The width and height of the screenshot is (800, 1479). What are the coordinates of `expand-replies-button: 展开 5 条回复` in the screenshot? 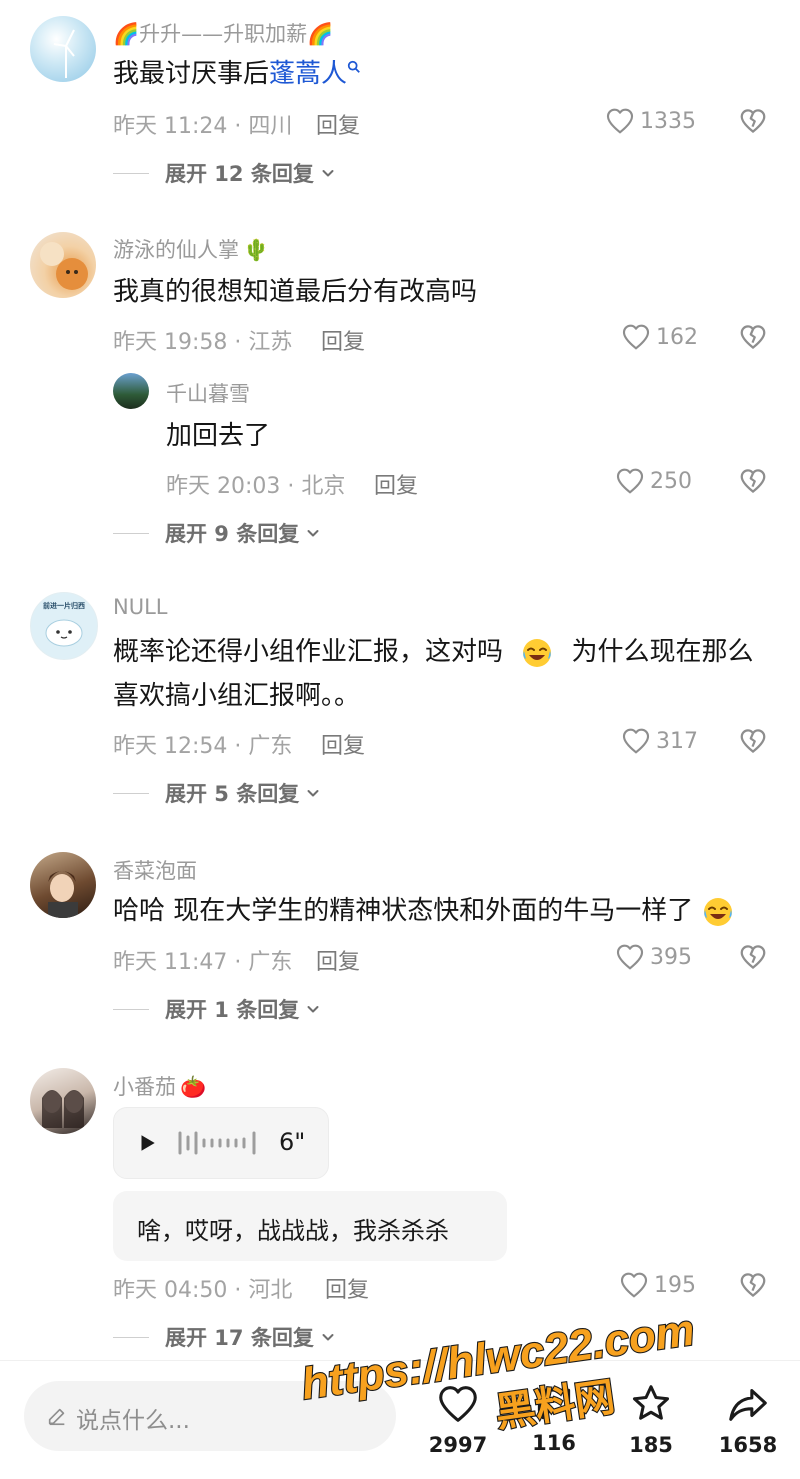 It's located at (217, 793).